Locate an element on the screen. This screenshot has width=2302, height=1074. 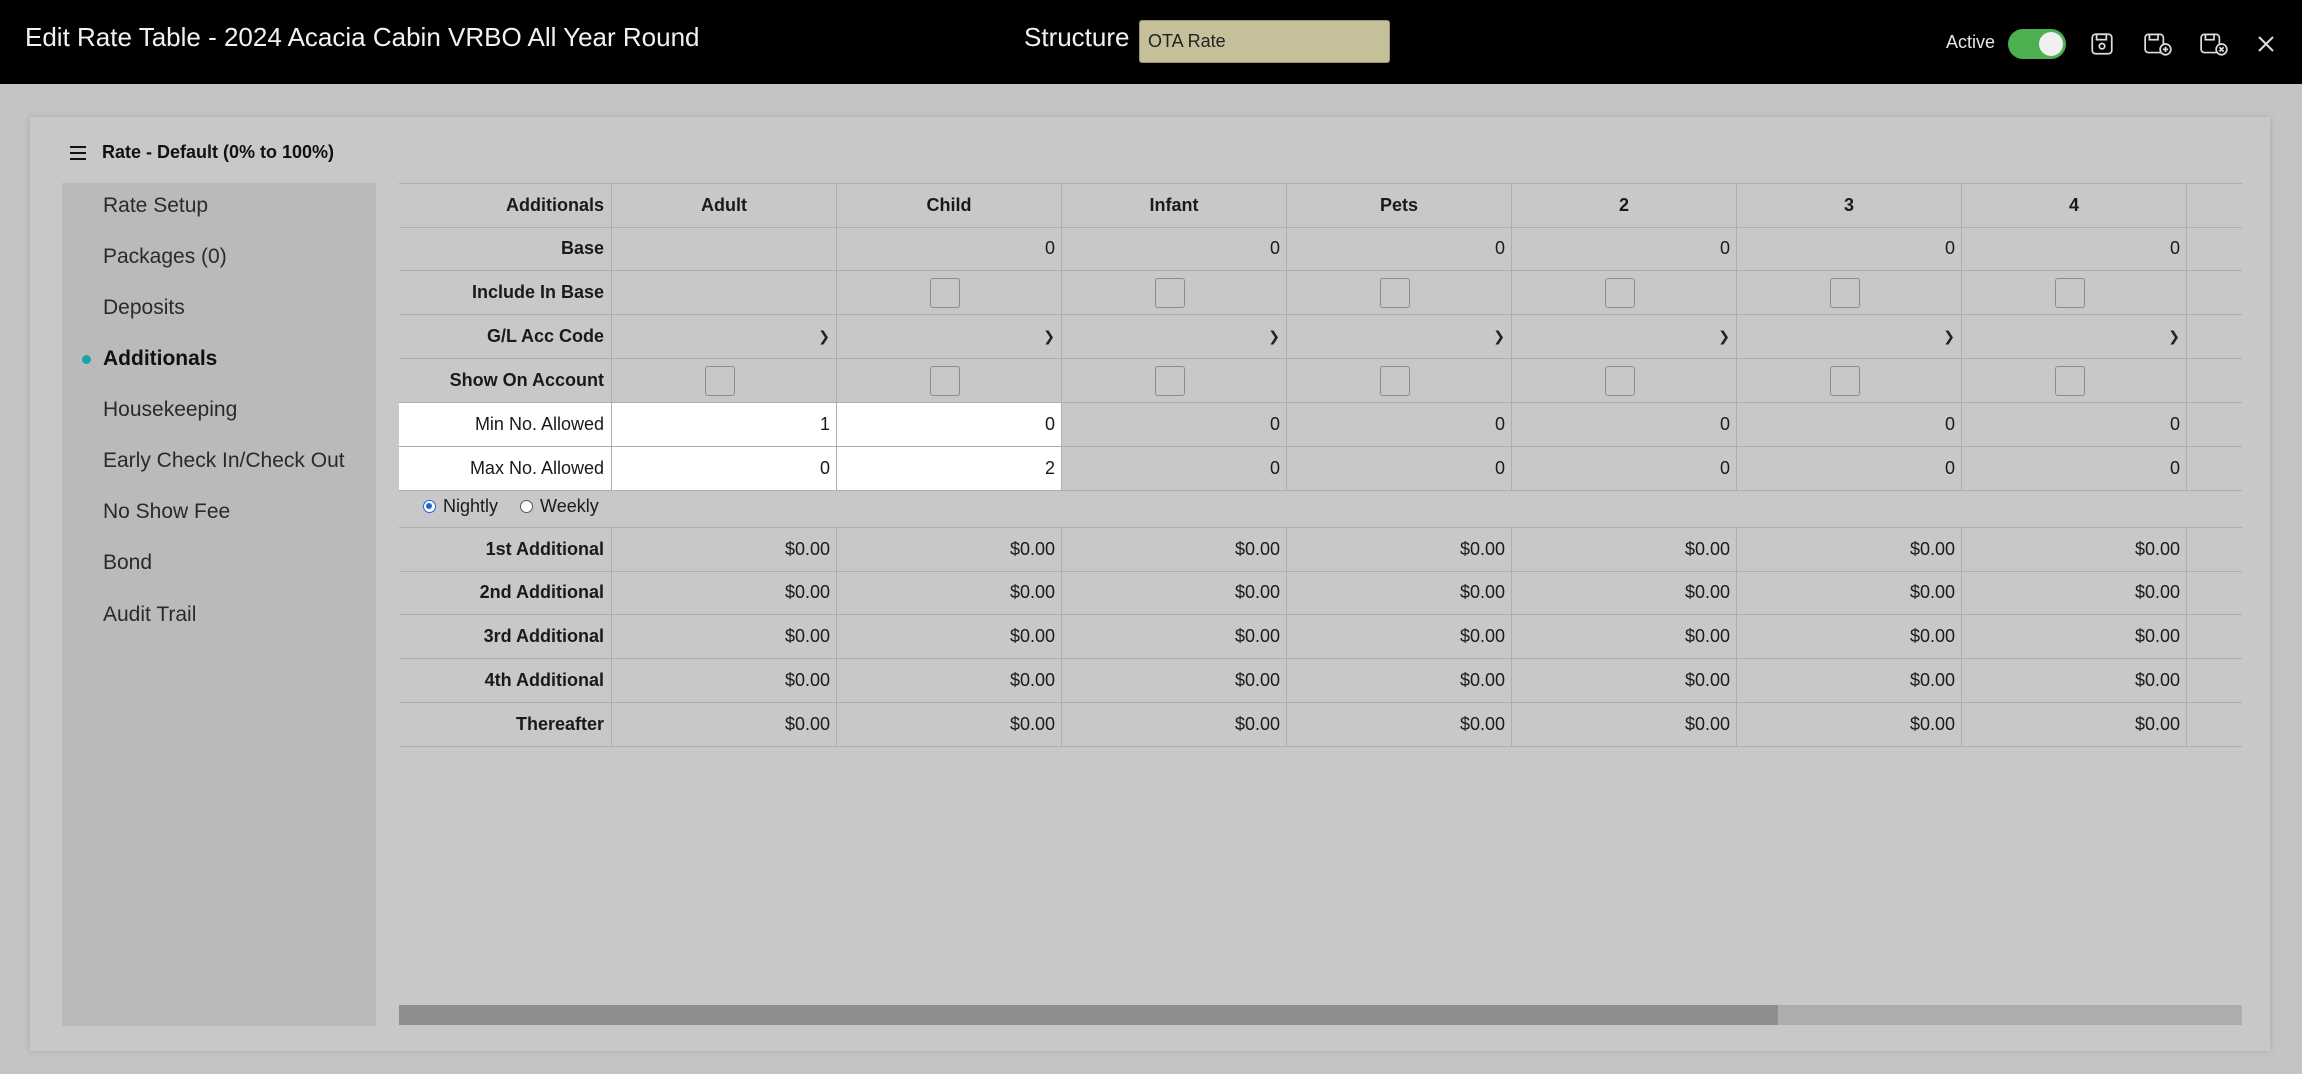
active-label: Active is located at coordinates (1971, 42).